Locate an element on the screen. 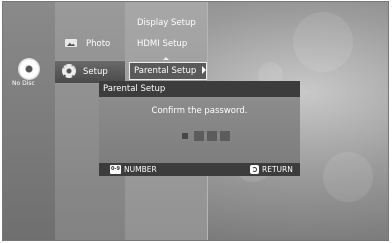 Image resolution: width=392 pixels, height=243 pixels. gear-icon is located at coordinates (69, 71).